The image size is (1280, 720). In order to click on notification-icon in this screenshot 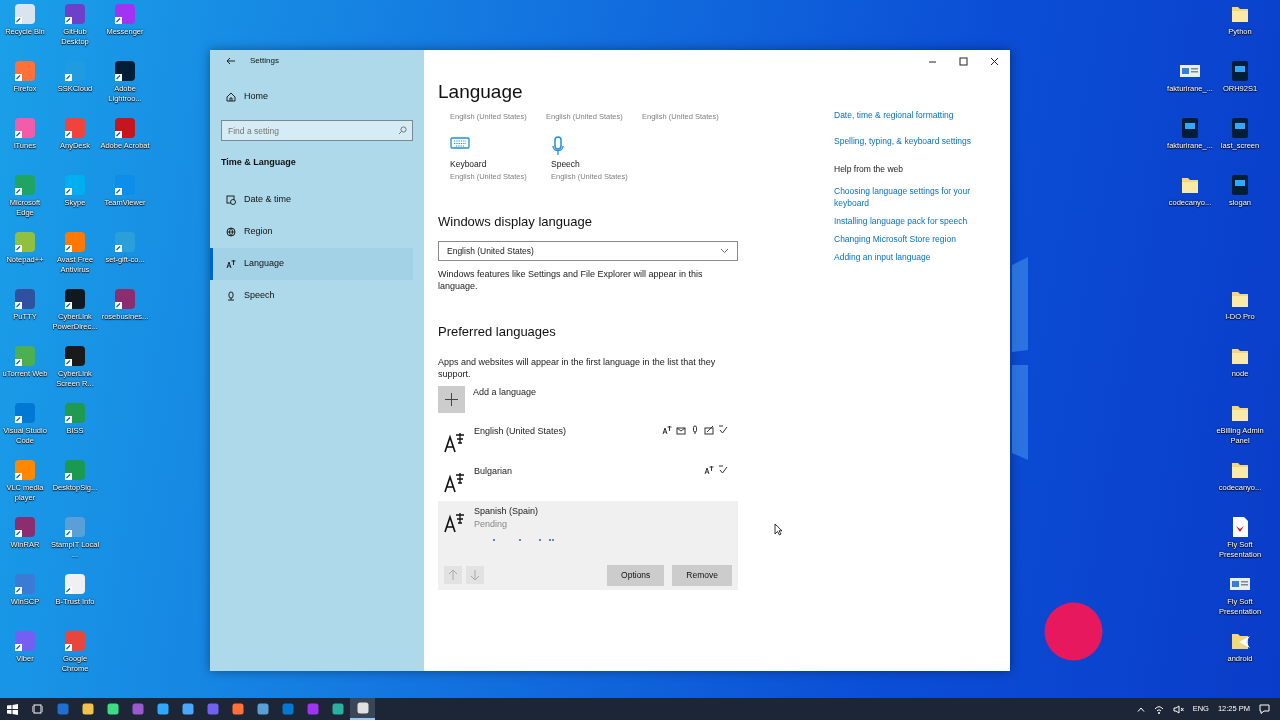, I will do `click(1264, 709)`.